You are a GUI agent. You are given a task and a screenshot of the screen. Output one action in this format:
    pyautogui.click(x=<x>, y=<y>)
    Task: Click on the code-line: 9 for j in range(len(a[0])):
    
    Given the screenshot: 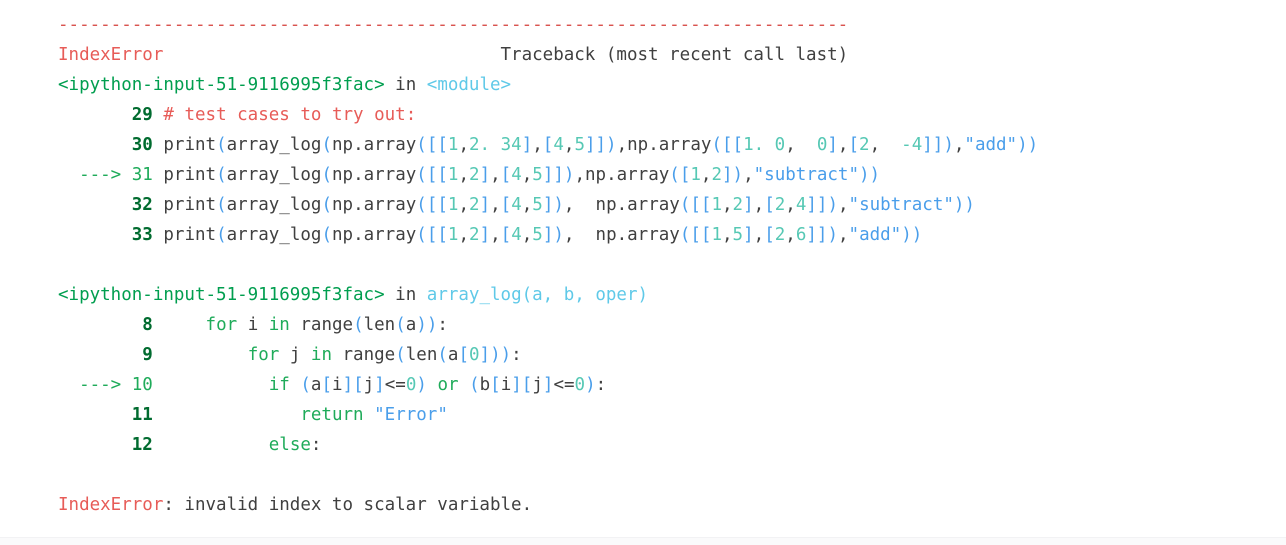 What is the action you would take?
    pyautogui.click(x=643, y=355)
    